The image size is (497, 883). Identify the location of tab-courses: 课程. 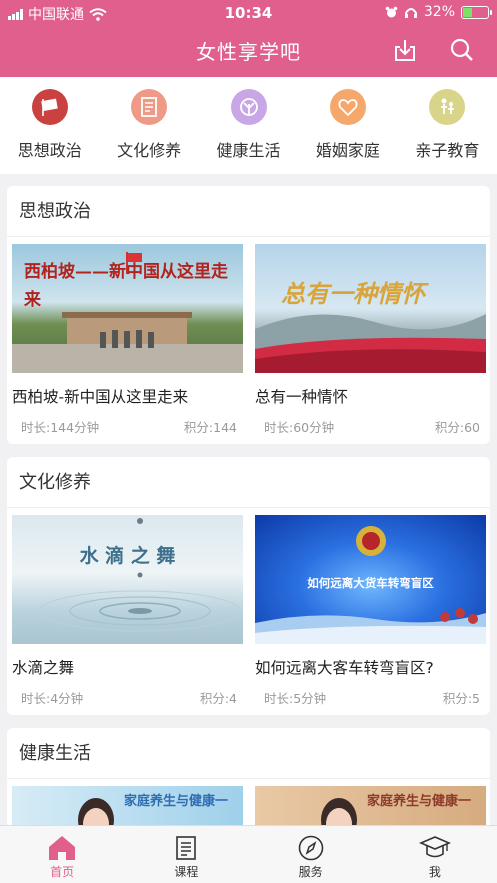
(186, 854).